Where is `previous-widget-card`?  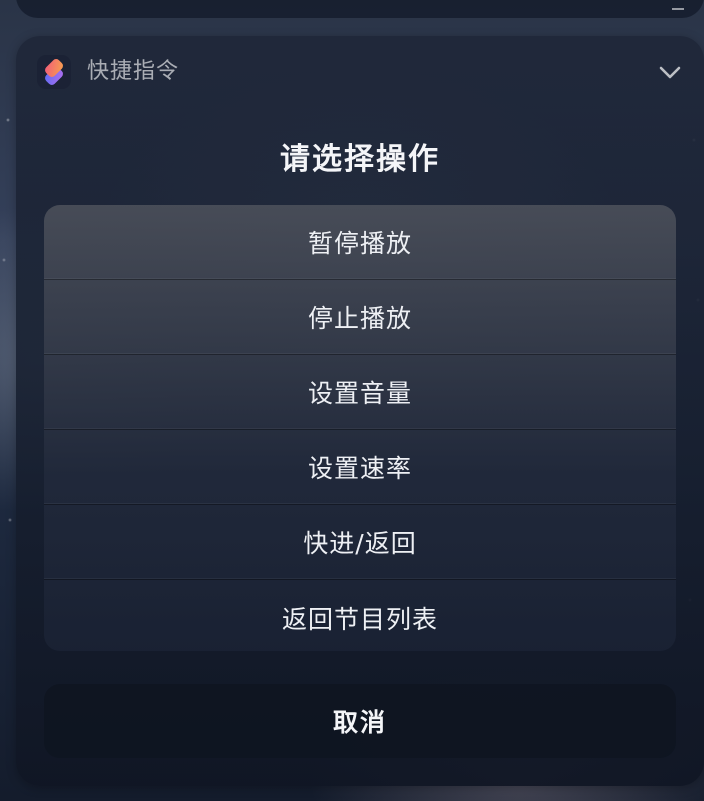
previous-widget-card is located at coordinates (360, 9).